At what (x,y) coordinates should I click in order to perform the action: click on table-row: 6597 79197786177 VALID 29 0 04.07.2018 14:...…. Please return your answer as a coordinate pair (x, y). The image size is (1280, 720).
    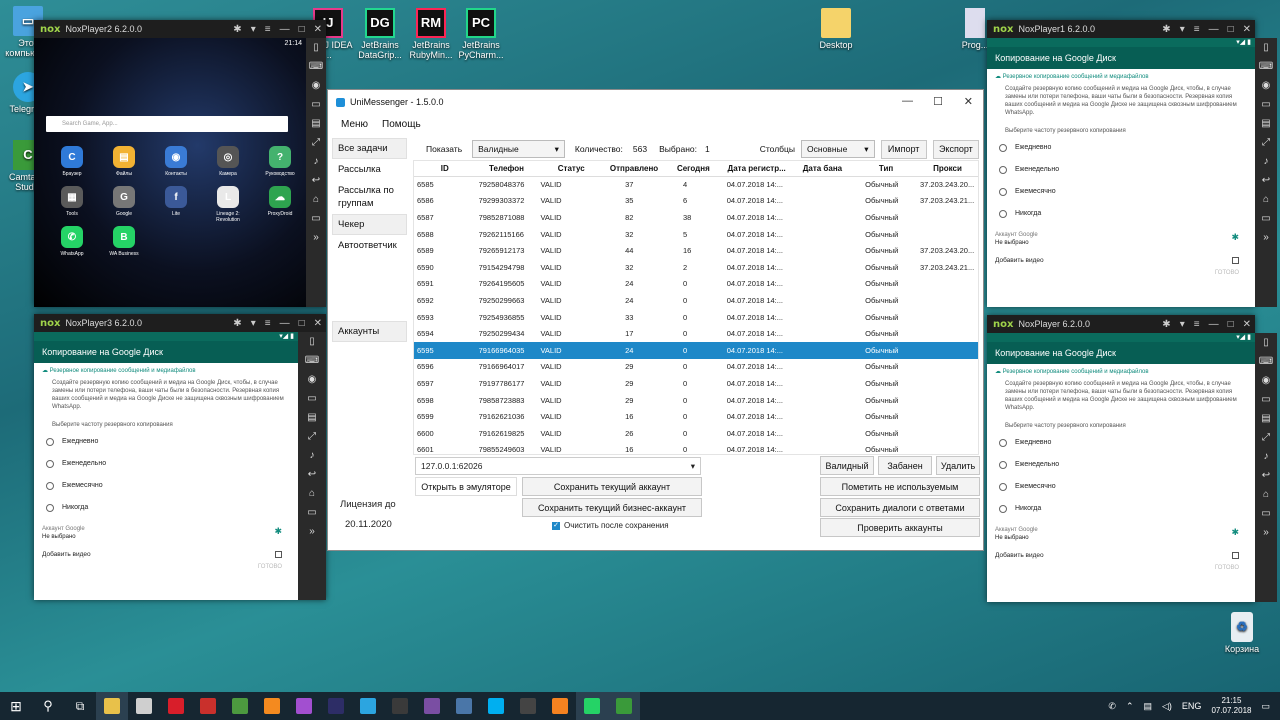
    Looking at the image, I should click on (696, 383).